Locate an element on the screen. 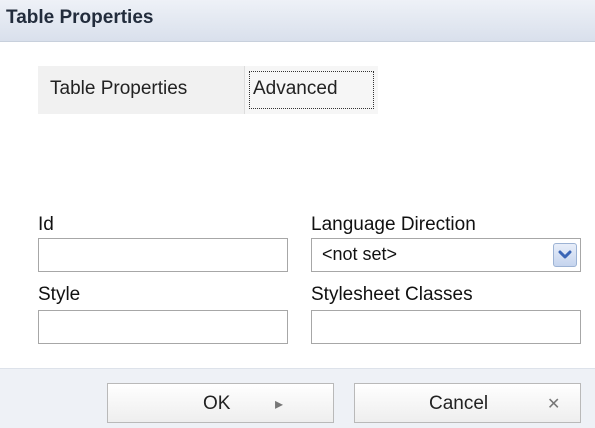 The image size is (595, 428). tab-advanced: Advanced is located at coordinates (311, 90).